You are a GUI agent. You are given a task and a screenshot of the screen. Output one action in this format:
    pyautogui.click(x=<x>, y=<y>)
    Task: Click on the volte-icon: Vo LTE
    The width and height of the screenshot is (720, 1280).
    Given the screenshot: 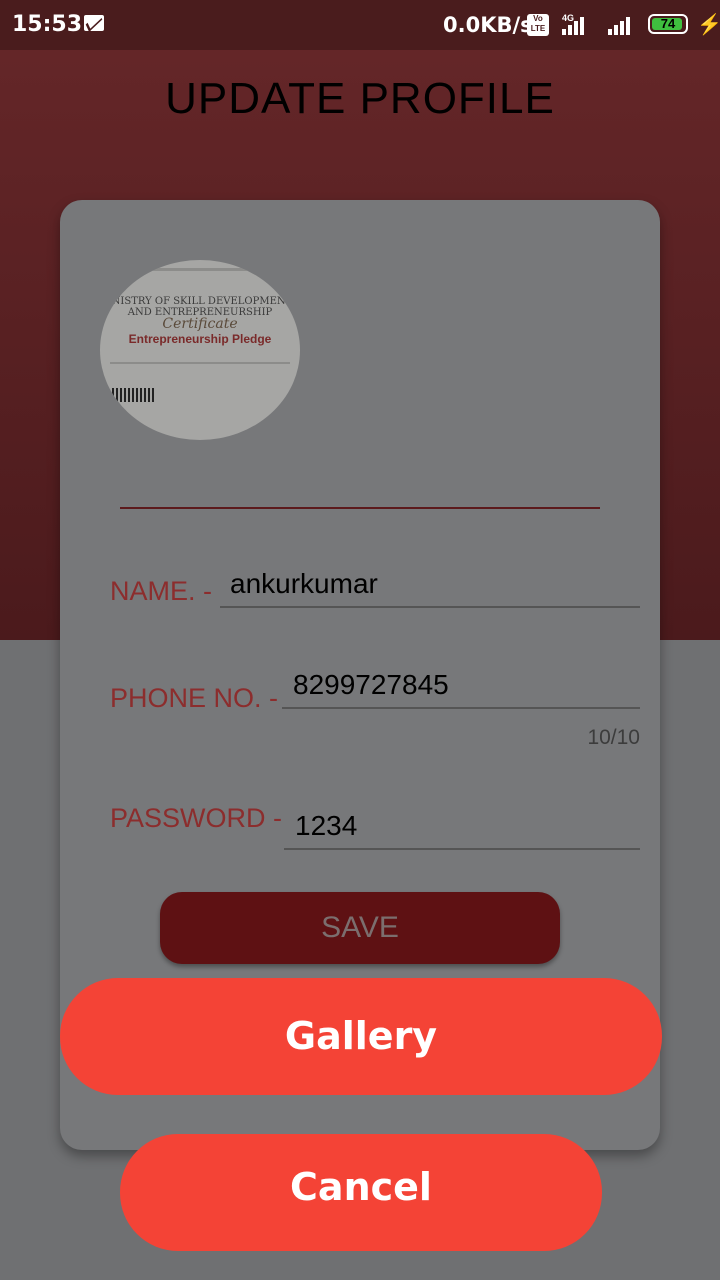 What is the action you would take?
    pyautogui.click(x=538, y=25)
    